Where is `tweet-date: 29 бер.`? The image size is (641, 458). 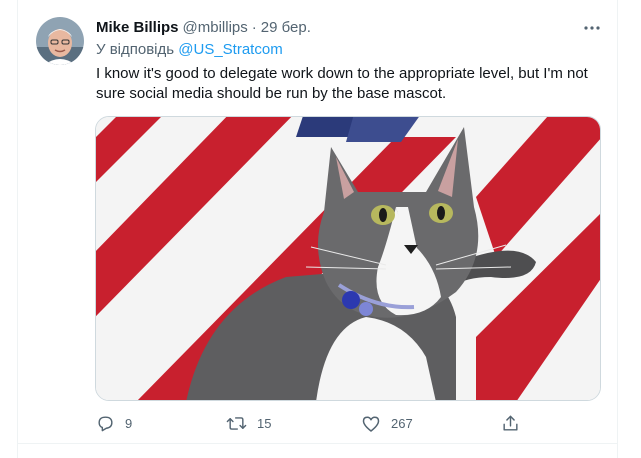
tweet-date: 29 бер. is located at coordinates (286, 27).